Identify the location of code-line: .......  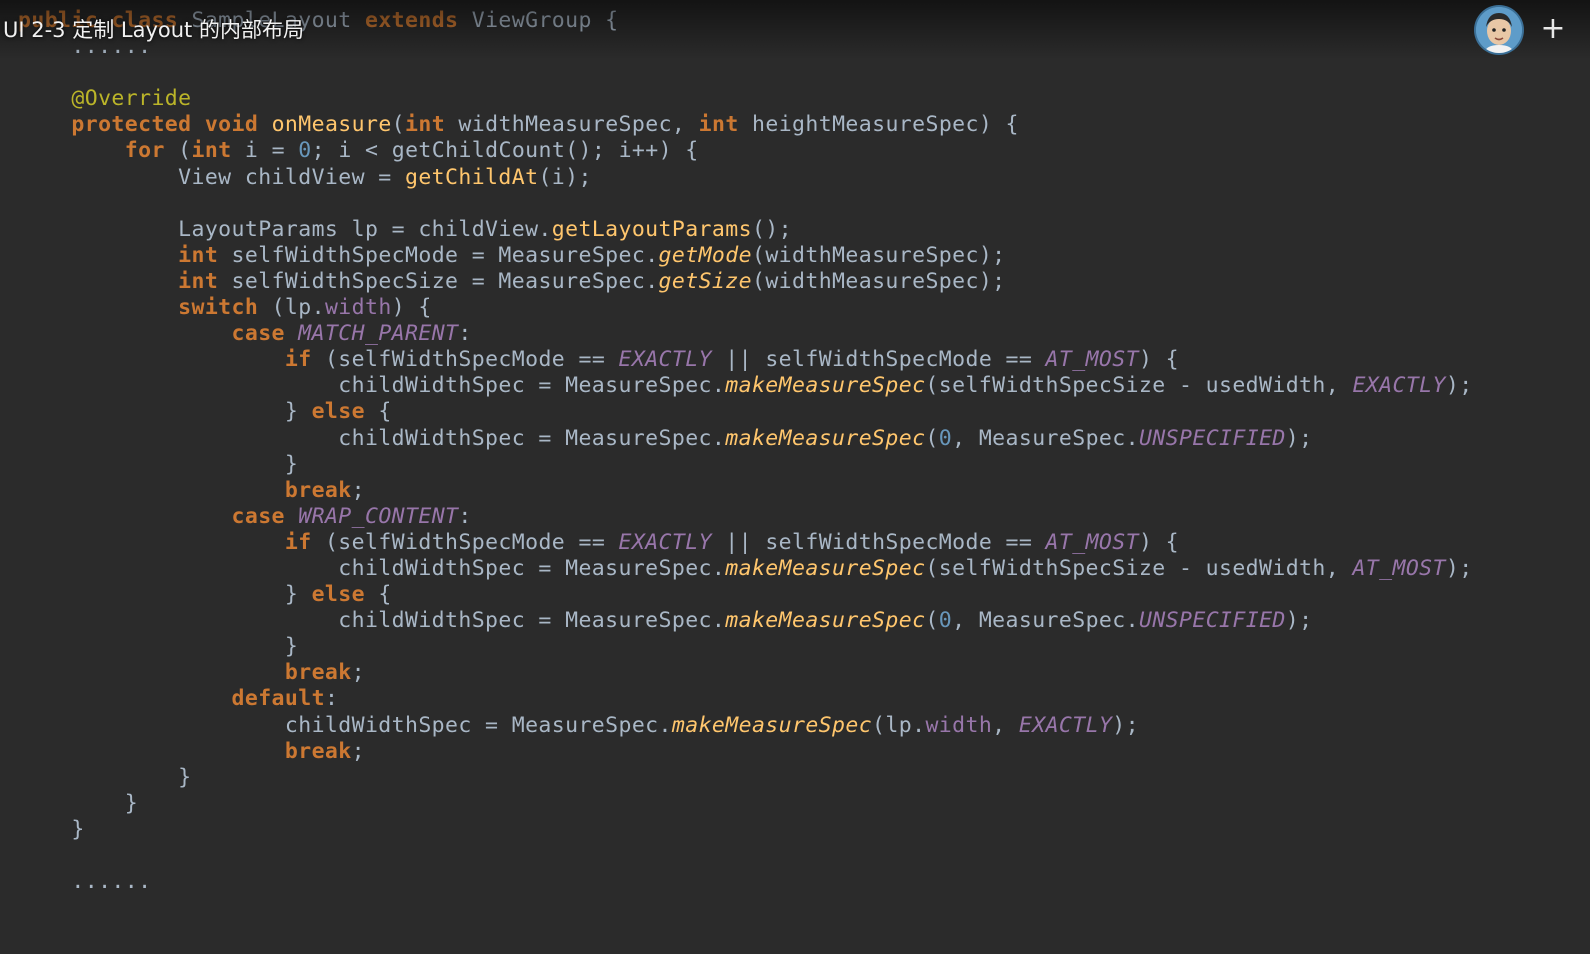
(798, 882).